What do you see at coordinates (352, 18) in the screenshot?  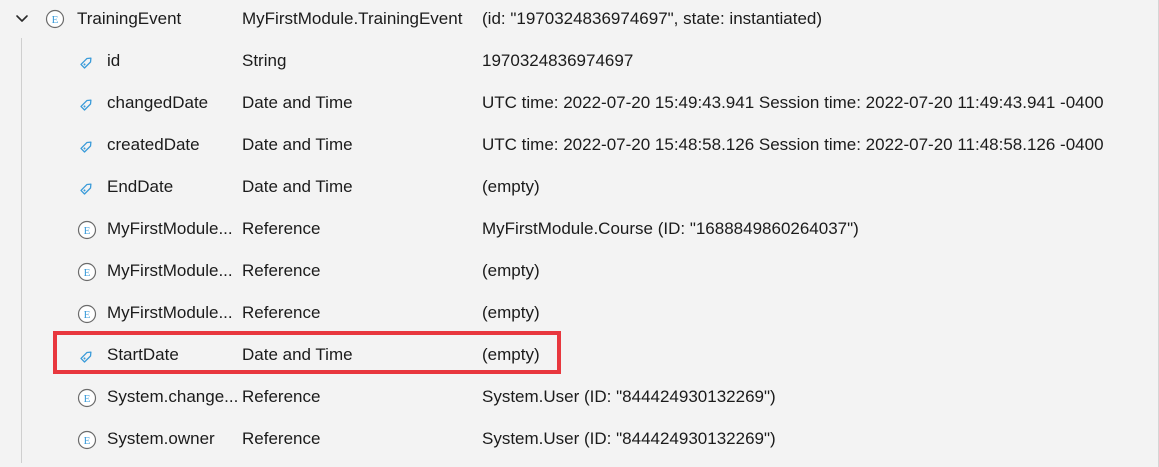 I see `row-type: MyFirstModule.TrainingEvent` at bounding box center [352, 18].